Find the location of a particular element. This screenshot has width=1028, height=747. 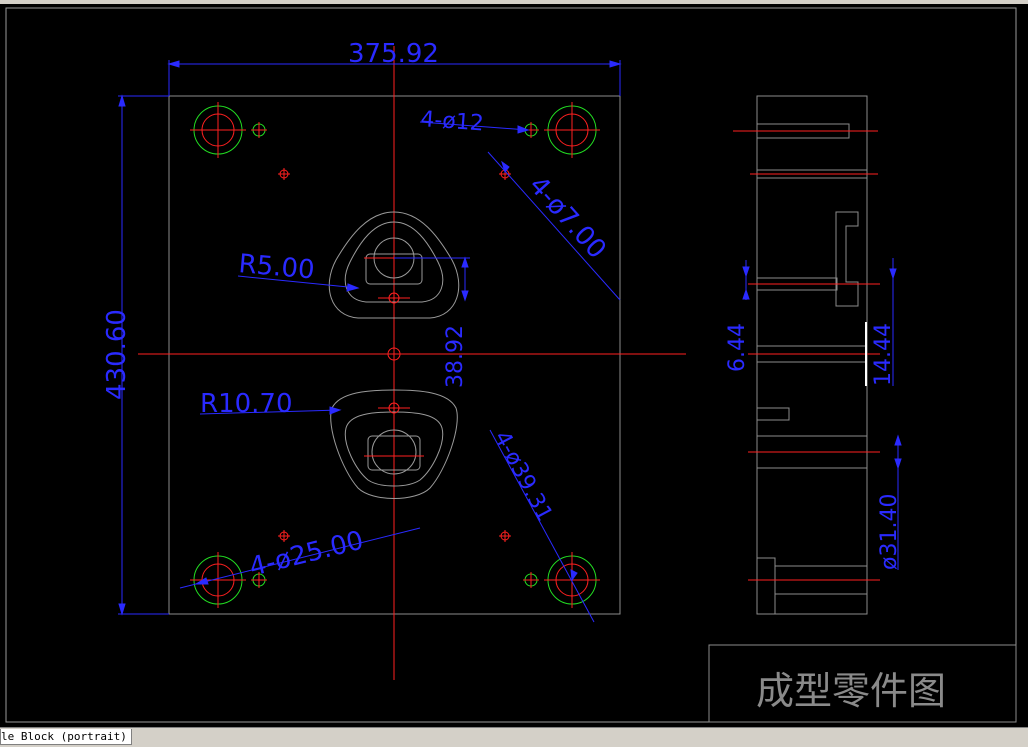

guide-hole-bottom-left is located at coordinates (218, 580).